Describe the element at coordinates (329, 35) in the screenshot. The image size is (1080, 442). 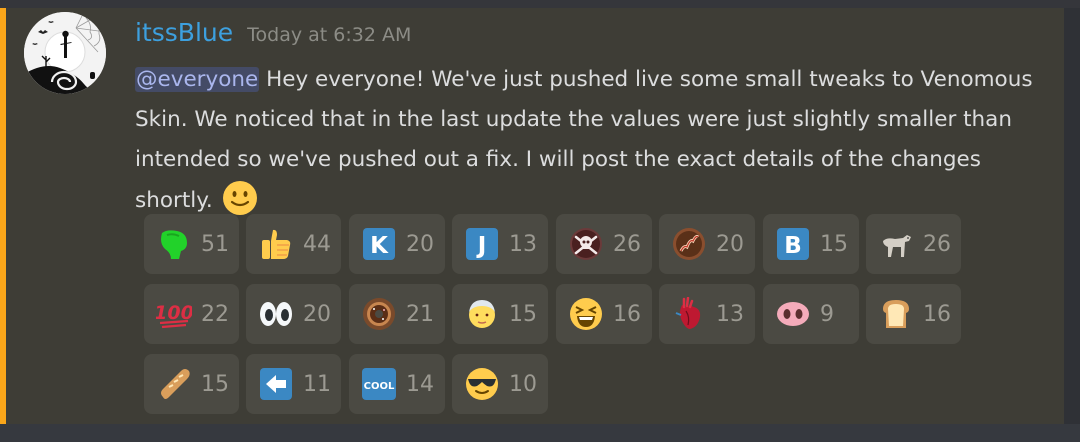
I see `message-timestamp: Today at 6:32 AM` at that location.